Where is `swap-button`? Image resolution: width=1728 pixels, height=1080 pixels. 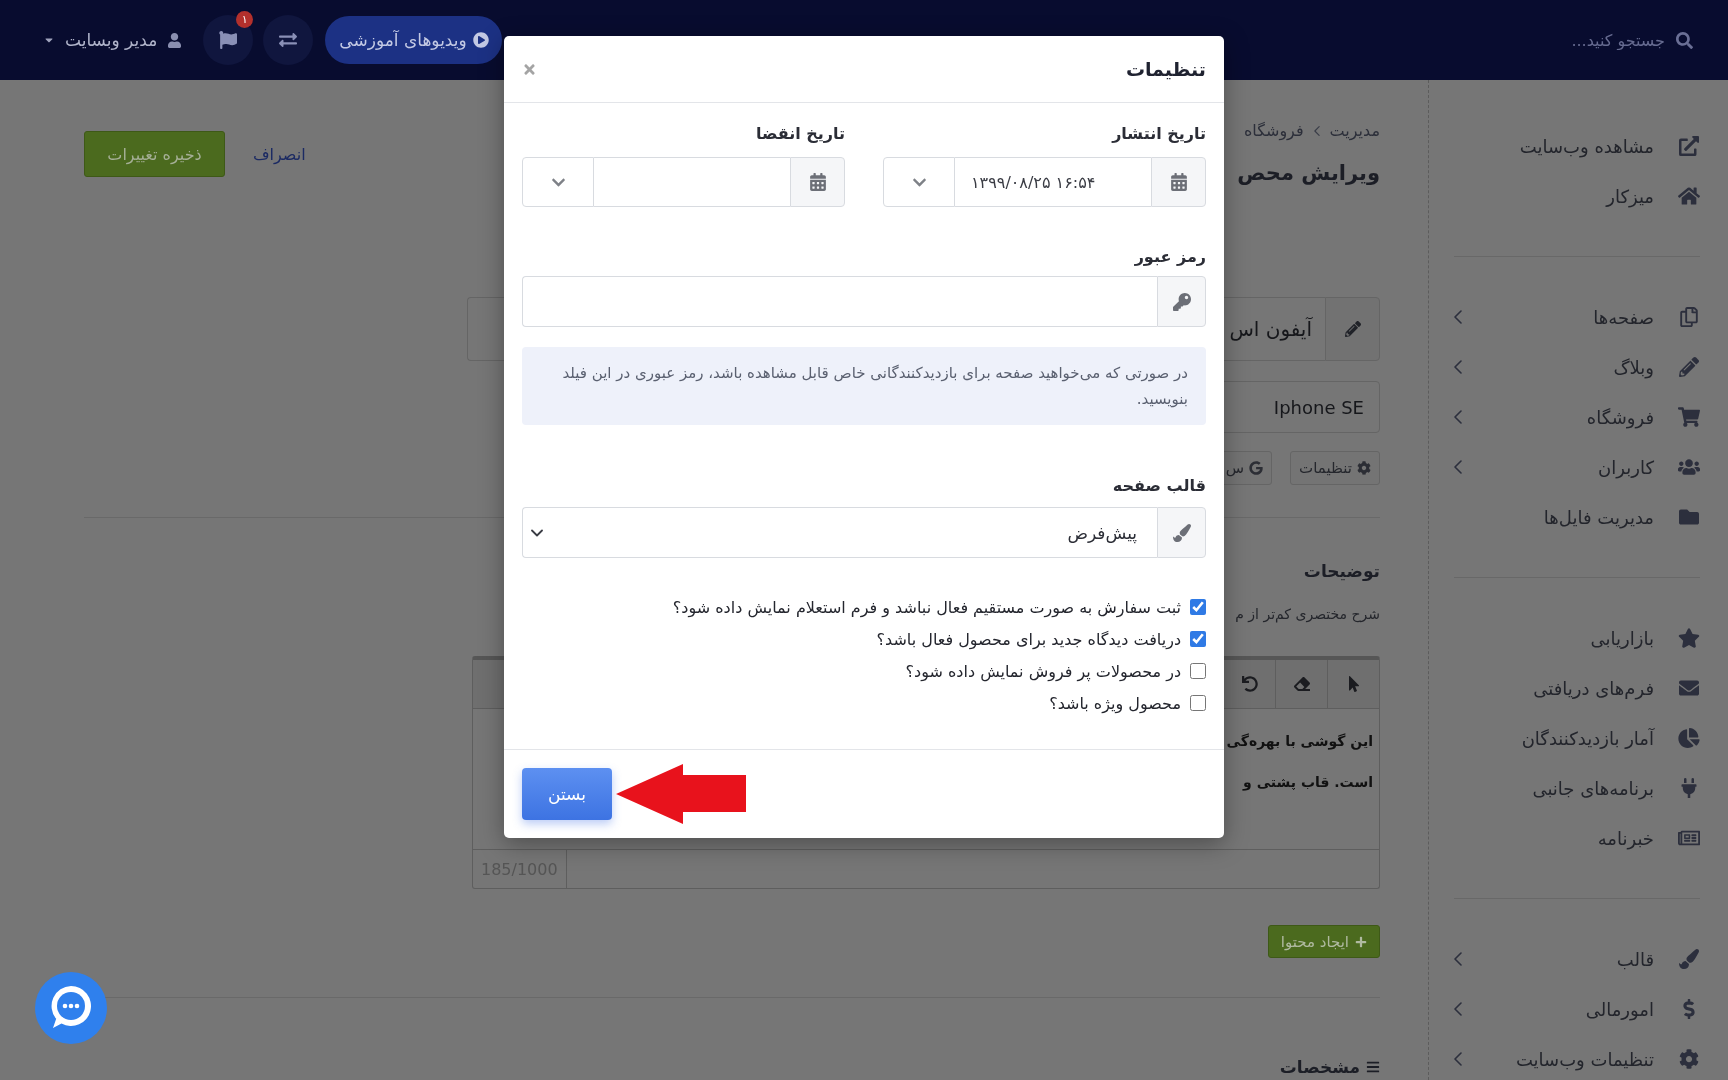
swap-button is located at coordinates (288, 40).